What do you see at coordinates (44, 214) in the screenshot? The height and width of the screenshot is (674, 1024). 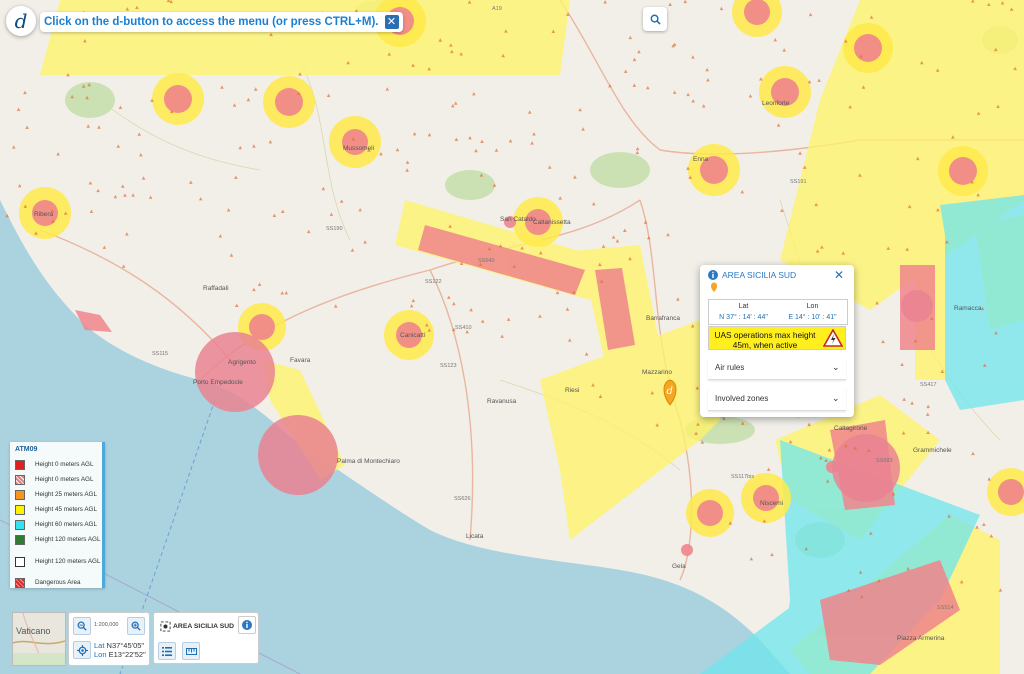 I see `map-label: Ribera` at bounding box center [44, 214].